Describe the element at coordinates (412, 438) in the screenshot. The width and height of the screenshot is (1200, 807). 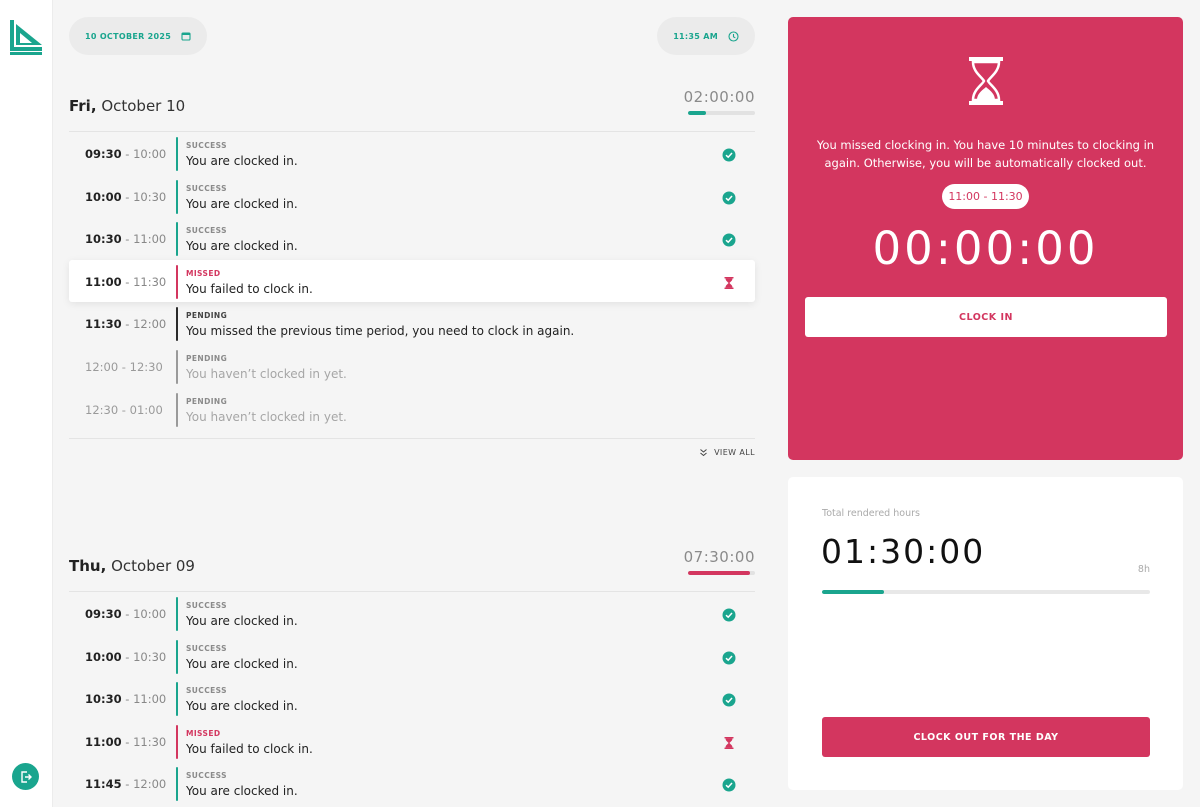
I see `divider` at that location.